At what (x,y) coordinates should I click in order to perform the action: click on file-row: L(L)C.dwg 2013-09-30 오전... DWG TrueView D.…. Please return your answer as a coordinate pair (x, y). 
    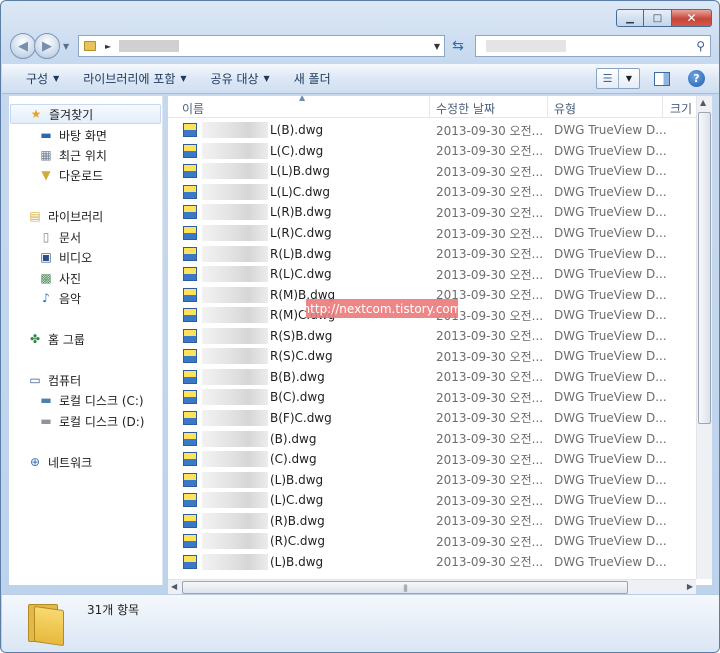
    Looking at the image, I should click on (433, 192).